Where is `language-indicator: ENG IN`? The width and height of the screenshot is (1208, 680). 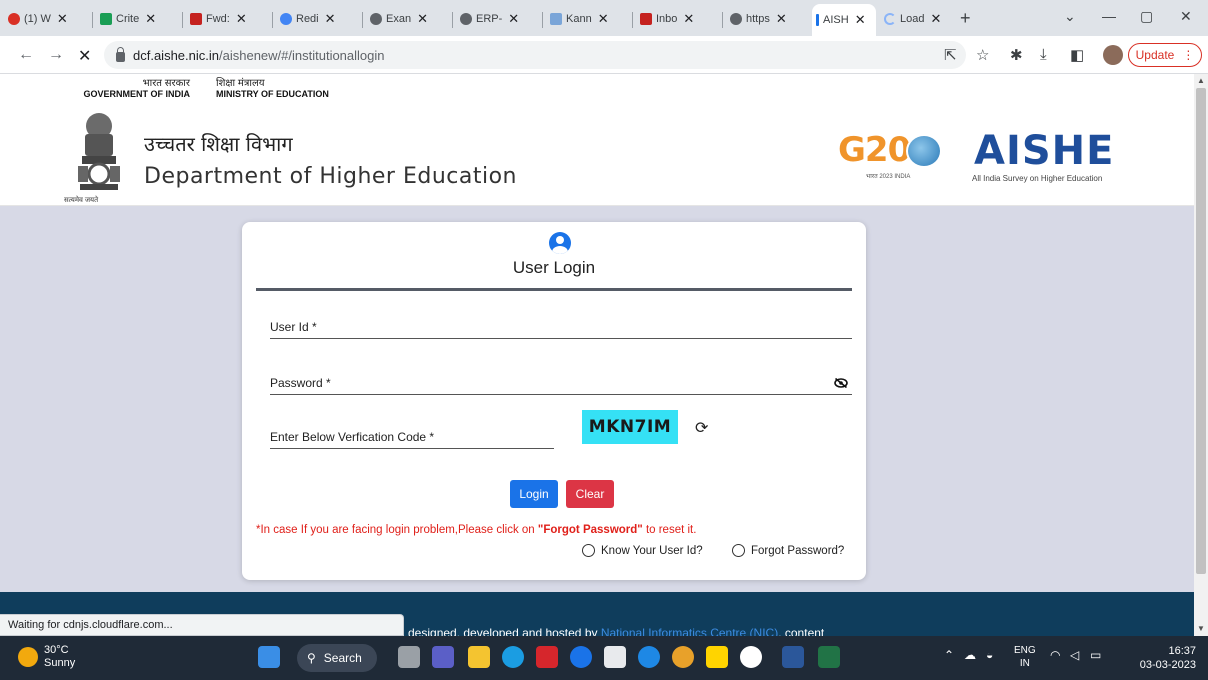 language-indicator: ENG IN is located at coordinates (1025, 657).